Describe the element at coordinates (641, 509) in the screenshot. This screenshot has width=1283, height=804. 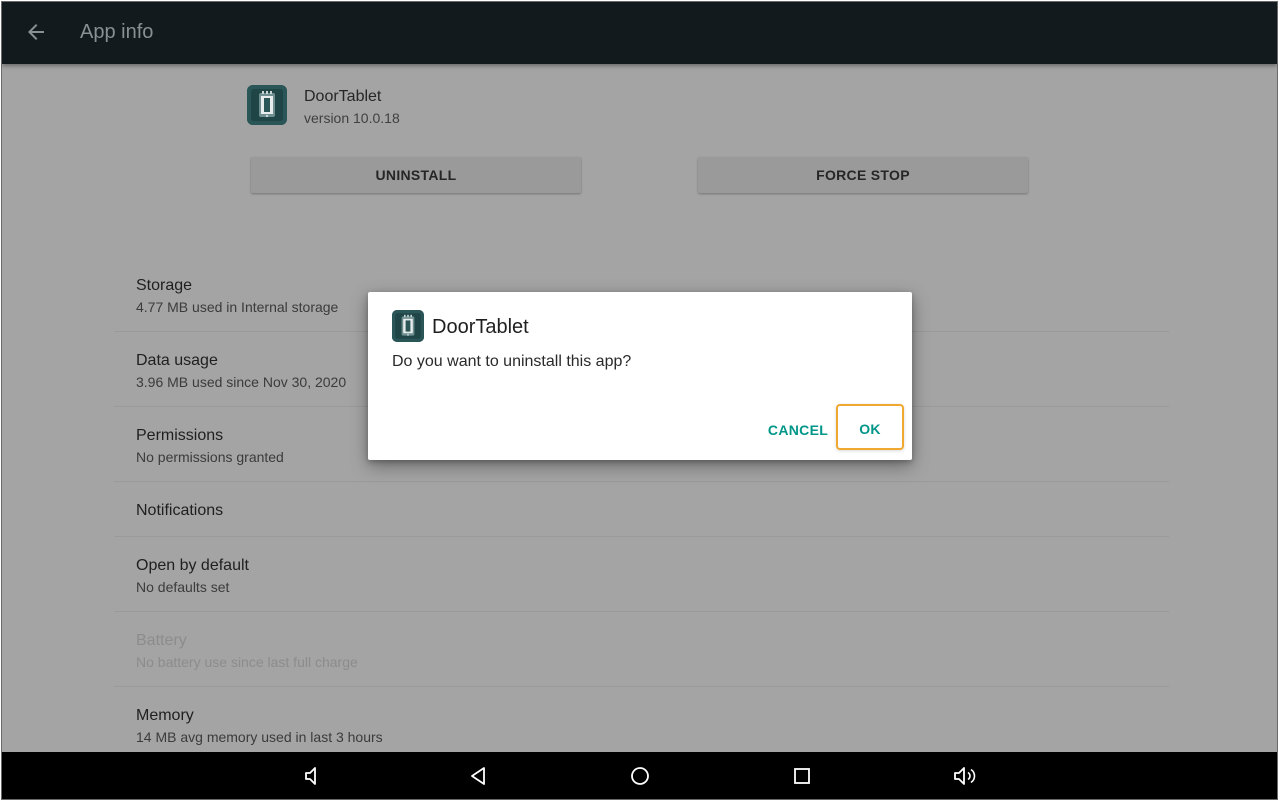
I see `setting-notifications: Notifications` at that location.